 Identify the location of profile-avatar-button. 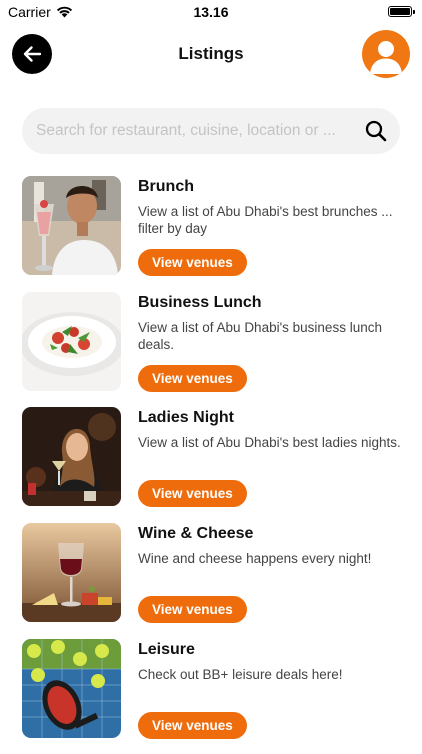
(386, 54).